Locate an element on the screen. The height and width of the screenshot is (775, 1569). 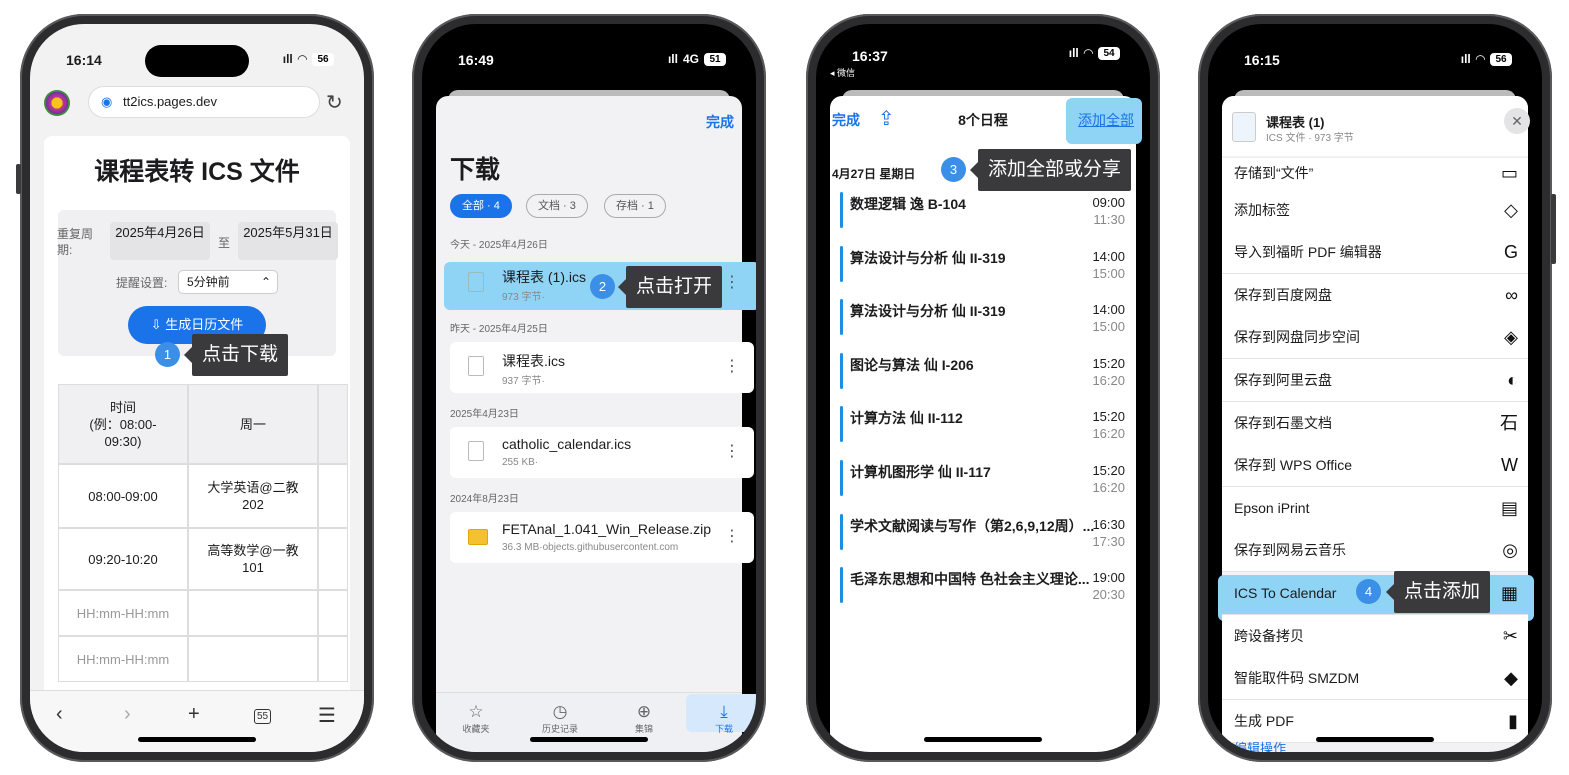
event-row: 毛泽东思想和中国特 色社会主义理论... 19:00 20:30 is located at coordinates (990, 590).